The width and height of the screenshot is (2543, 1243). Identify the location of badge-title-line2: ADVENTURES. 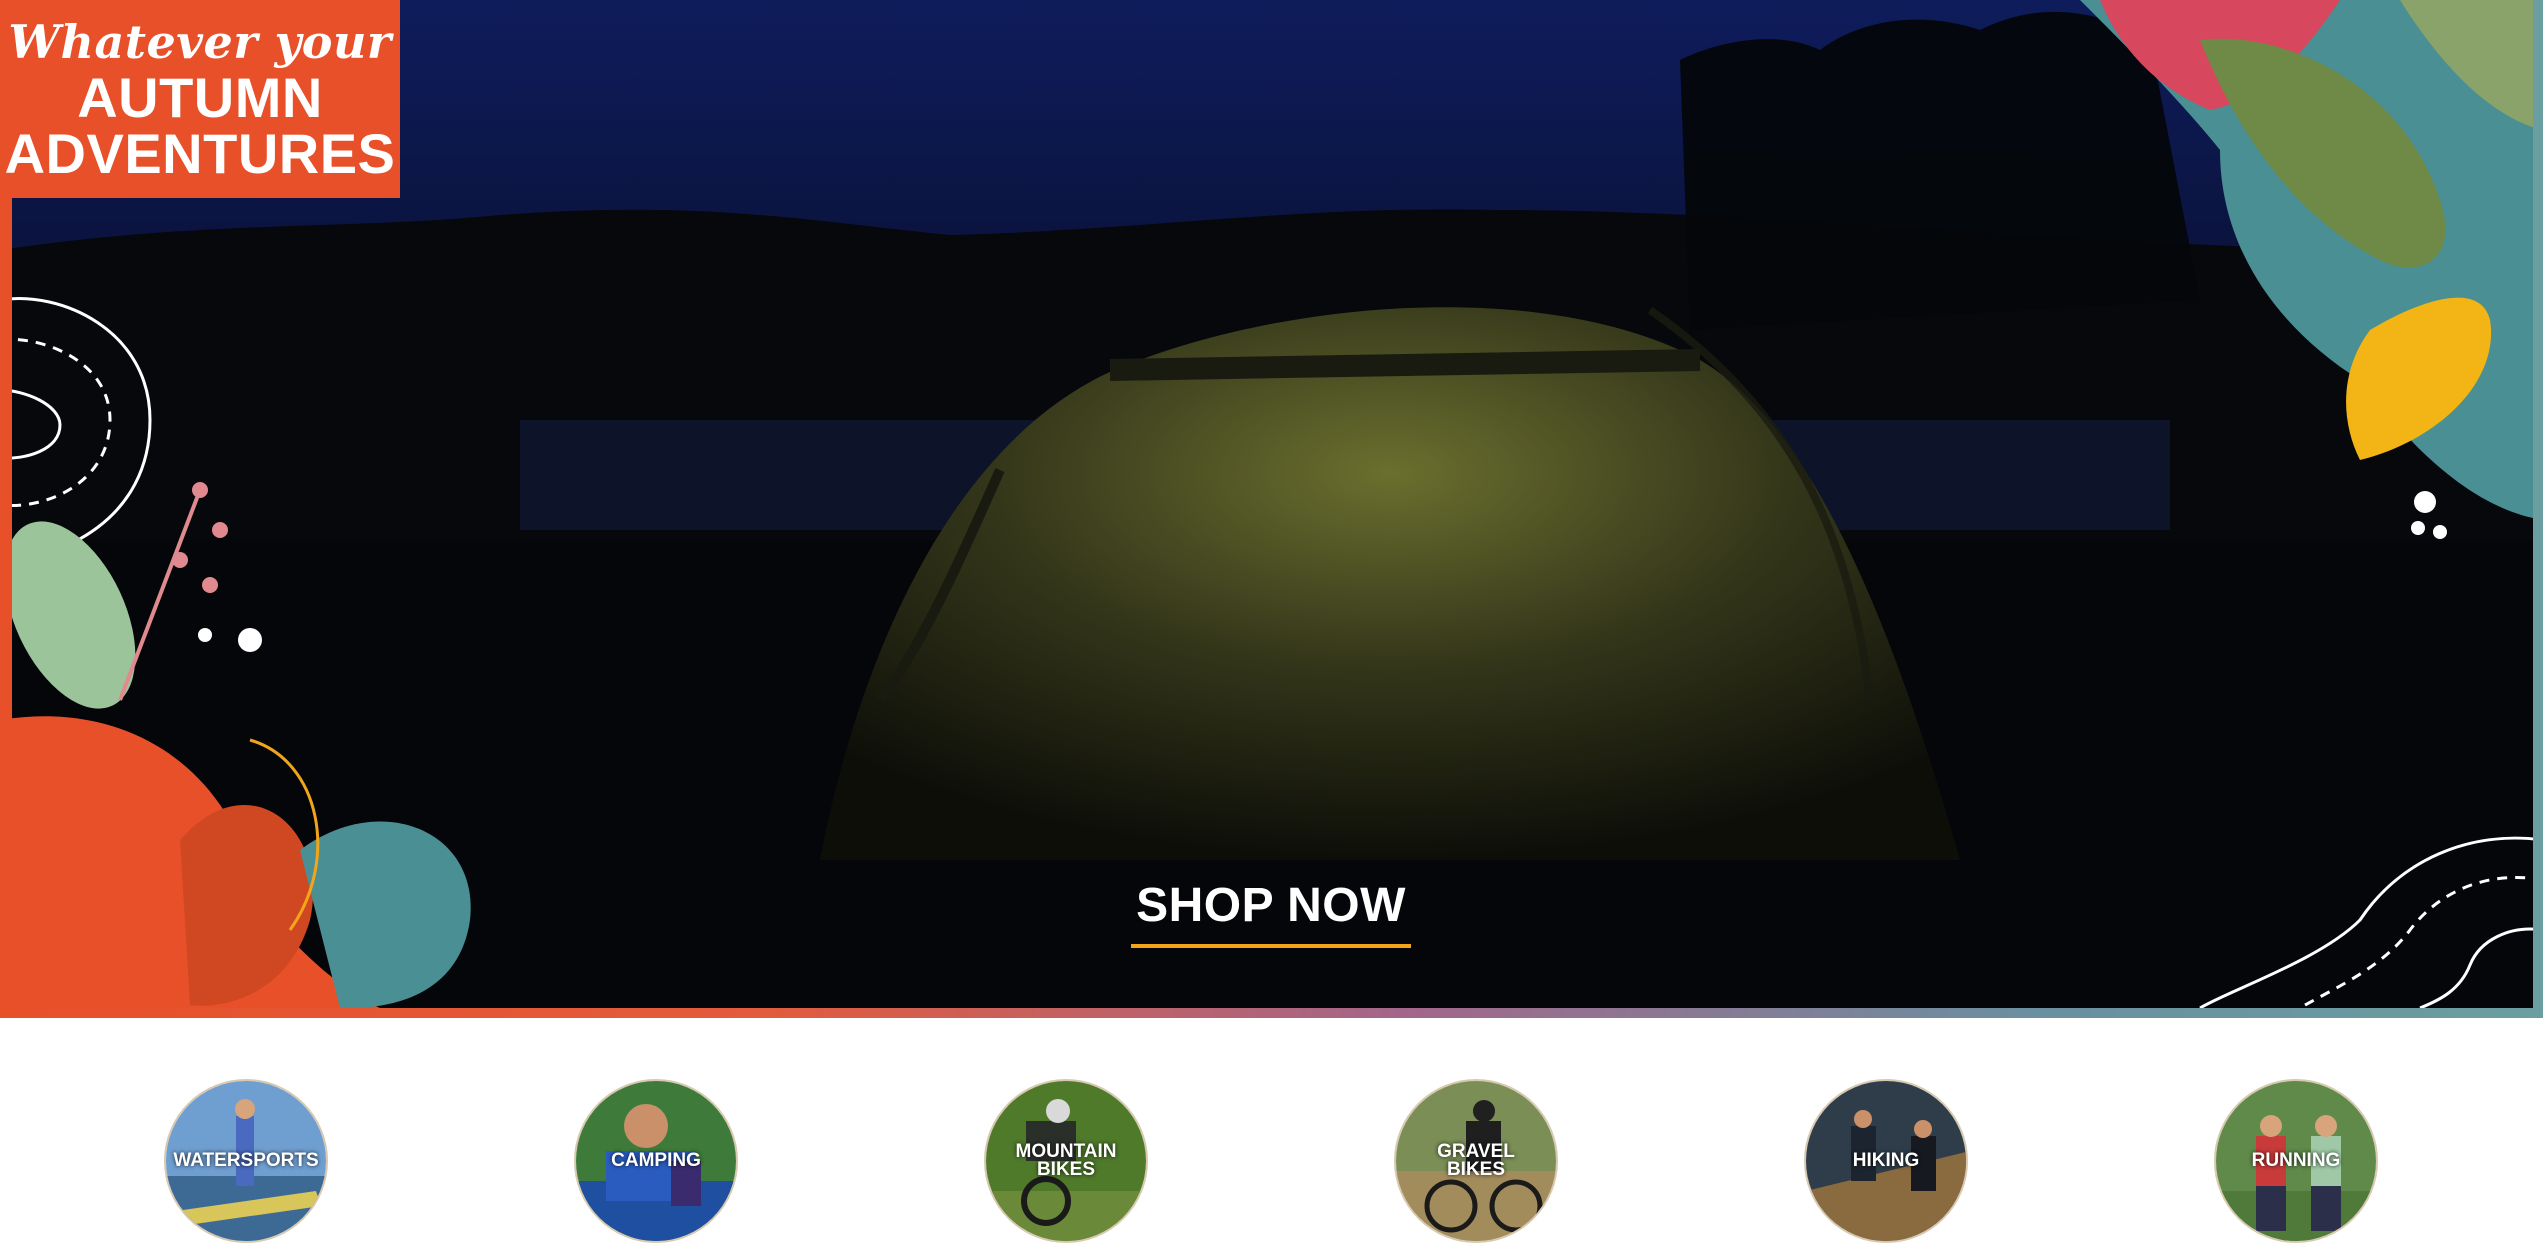
(200, 153).